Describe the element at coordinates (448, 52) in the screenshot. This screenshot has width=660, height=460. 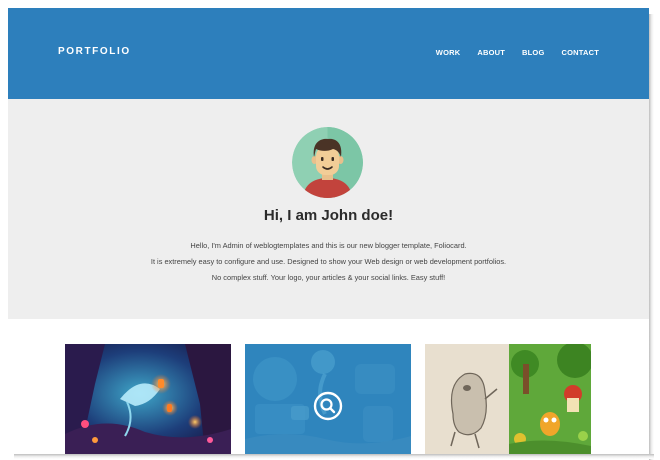
I see `nav-work: WORK` at that location.